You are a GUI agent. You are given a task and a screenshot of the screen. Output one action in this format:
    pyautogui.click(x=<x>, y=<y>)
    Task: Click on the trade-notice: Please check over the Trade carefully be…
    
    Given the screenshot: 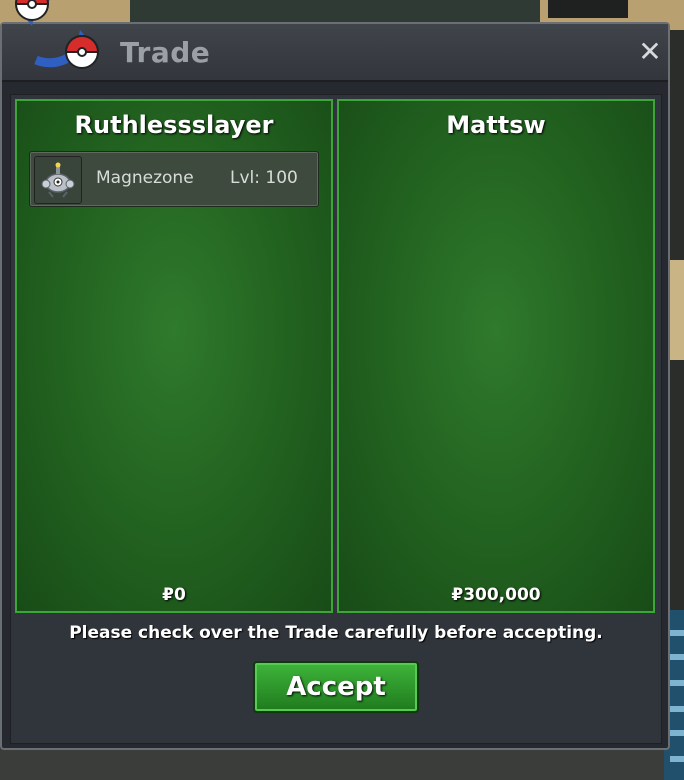 What is the action you would take?
    pyautogui.click(x=336, y=633)
    